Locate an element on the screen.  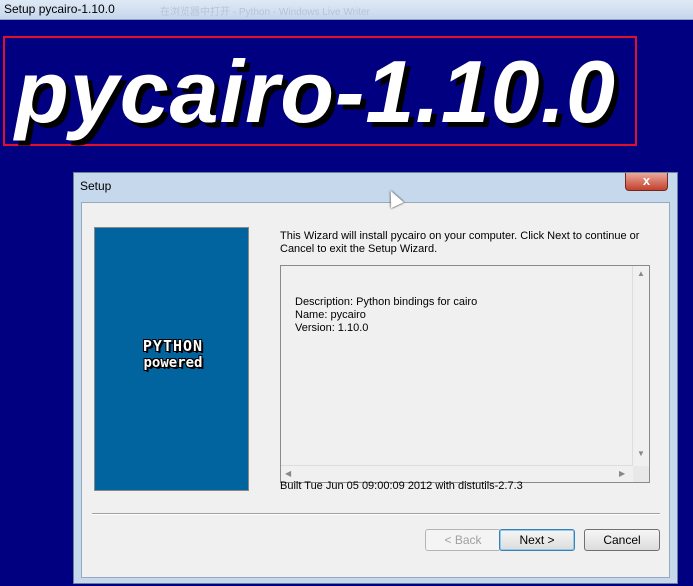
name-line: Name: pycairo is located at coordinates (330, 315).